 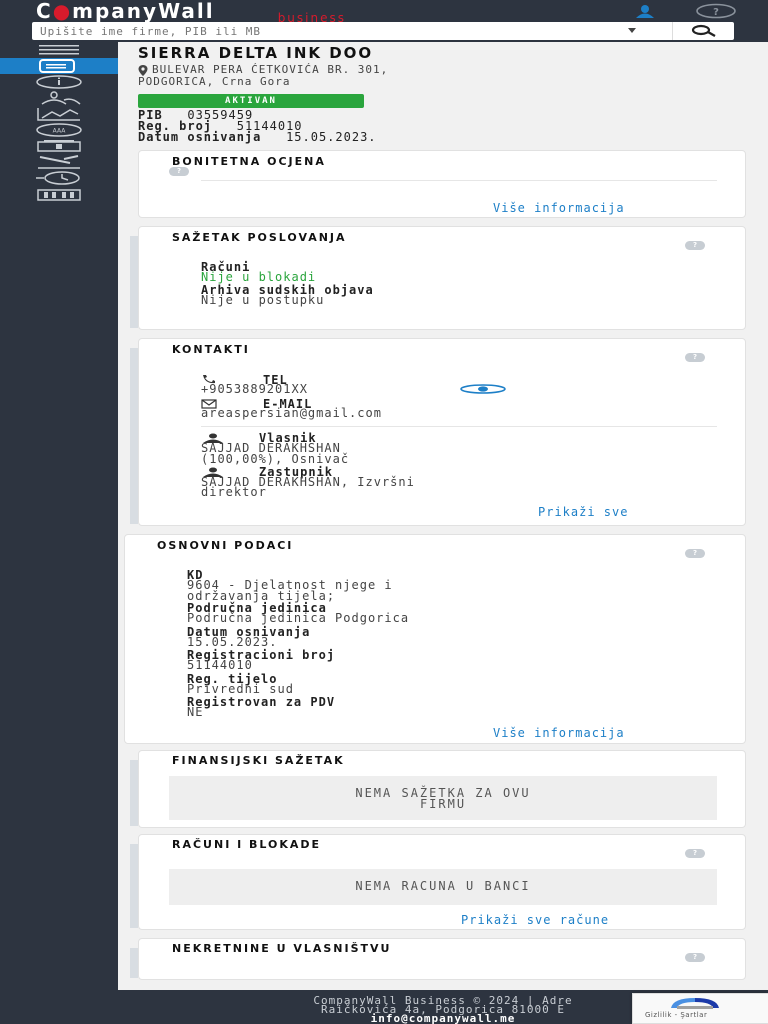 What do you see at coordinates (259, 237) in the screenshot?
I see `card-title-sazetak: SAŽETAK POSLOVANJA` at bounding box center [259, 237].